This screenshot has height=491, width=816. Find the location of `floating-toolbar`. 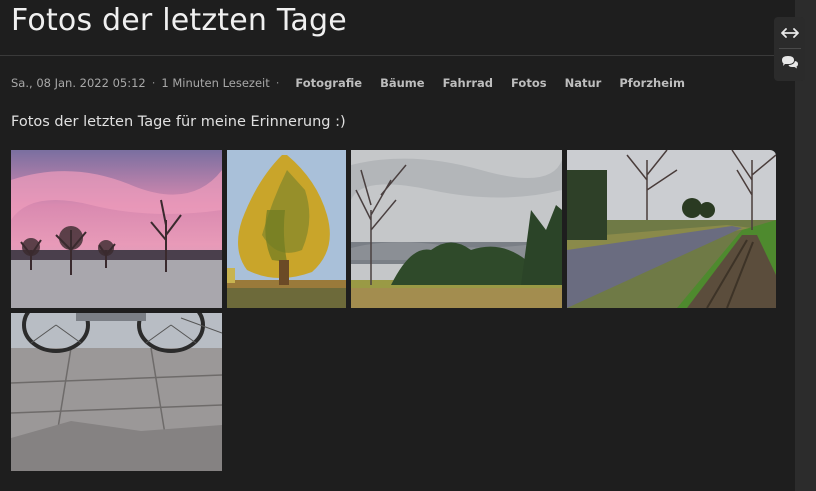

floating-toolbar is located at coordinates (789, 49).